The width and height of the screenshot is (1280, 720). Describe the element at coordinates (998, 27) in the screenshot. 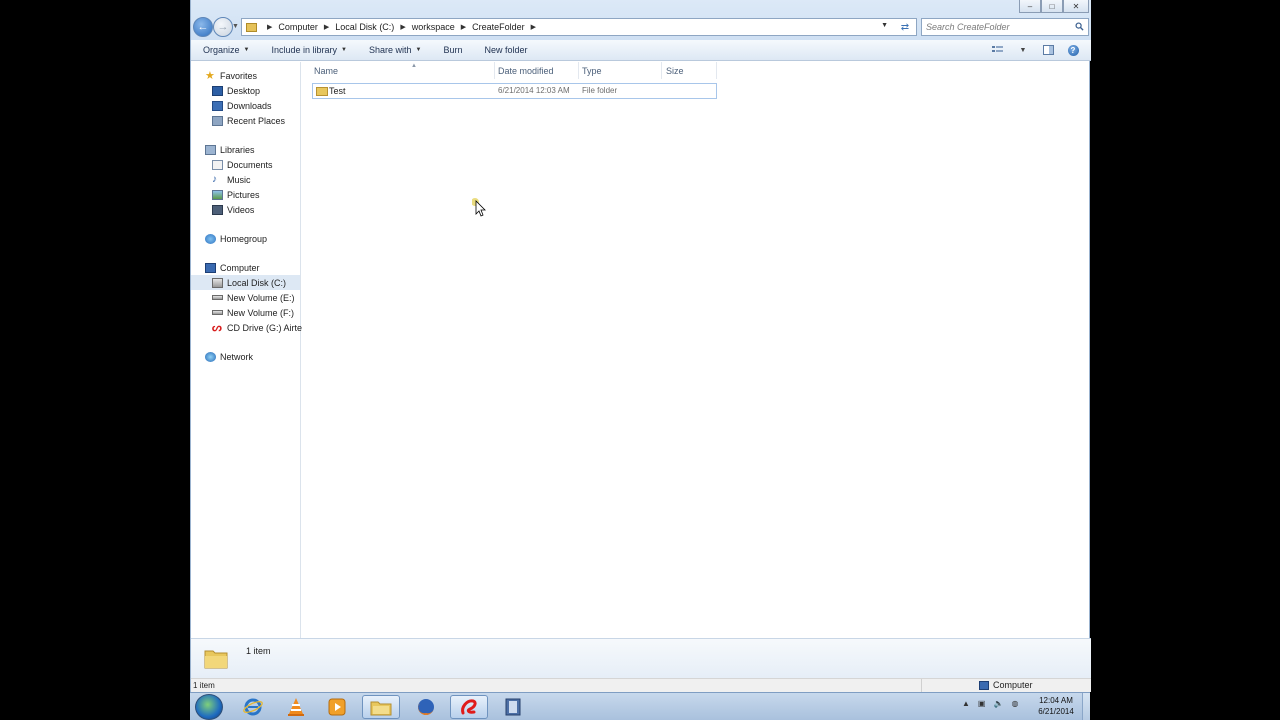

I see `search-input` at that location.